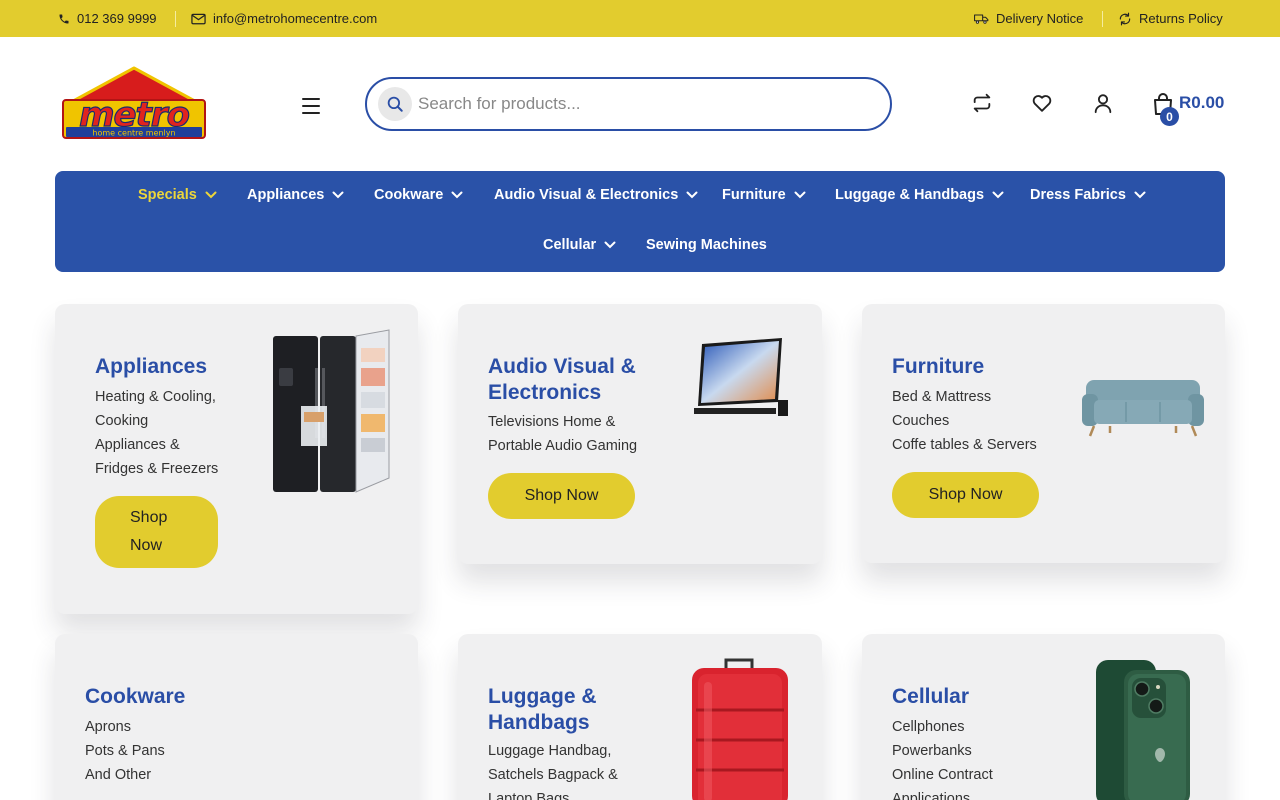 The image size is (1280, 800). I want to click on delivery-notice-link: Delivery Notice, so click(1028, 18).